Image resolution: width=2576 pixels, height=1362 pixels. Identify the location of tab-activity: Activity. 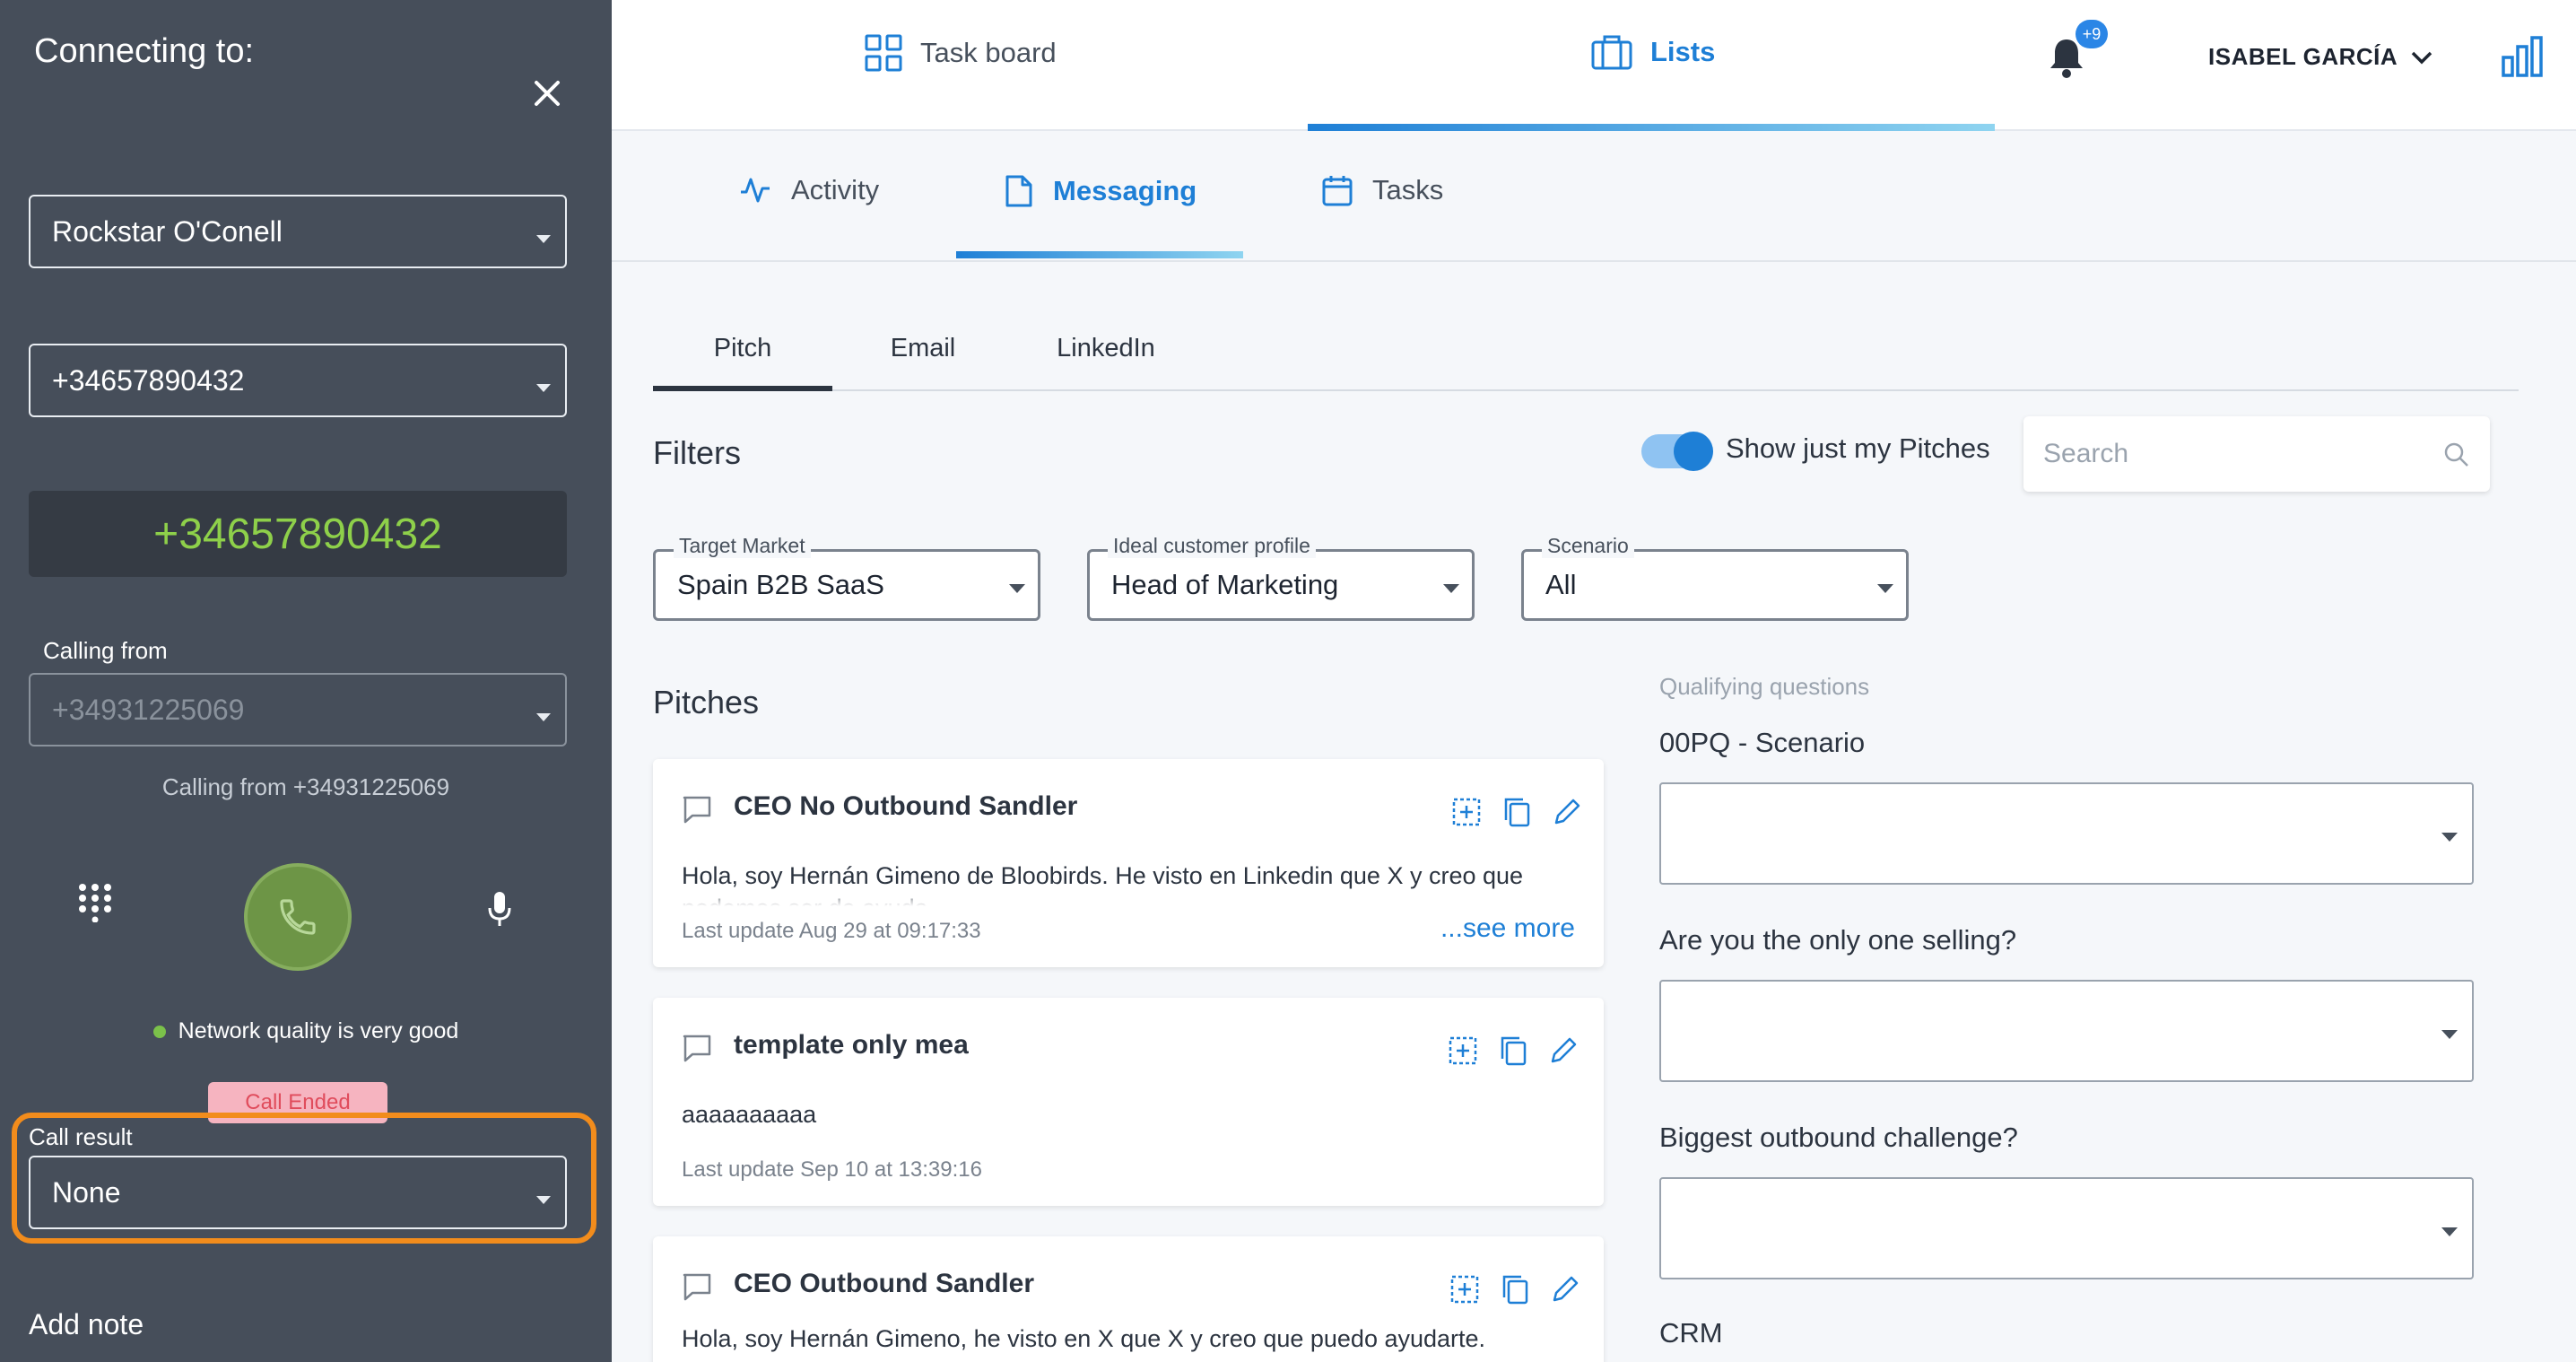
(809, 190).